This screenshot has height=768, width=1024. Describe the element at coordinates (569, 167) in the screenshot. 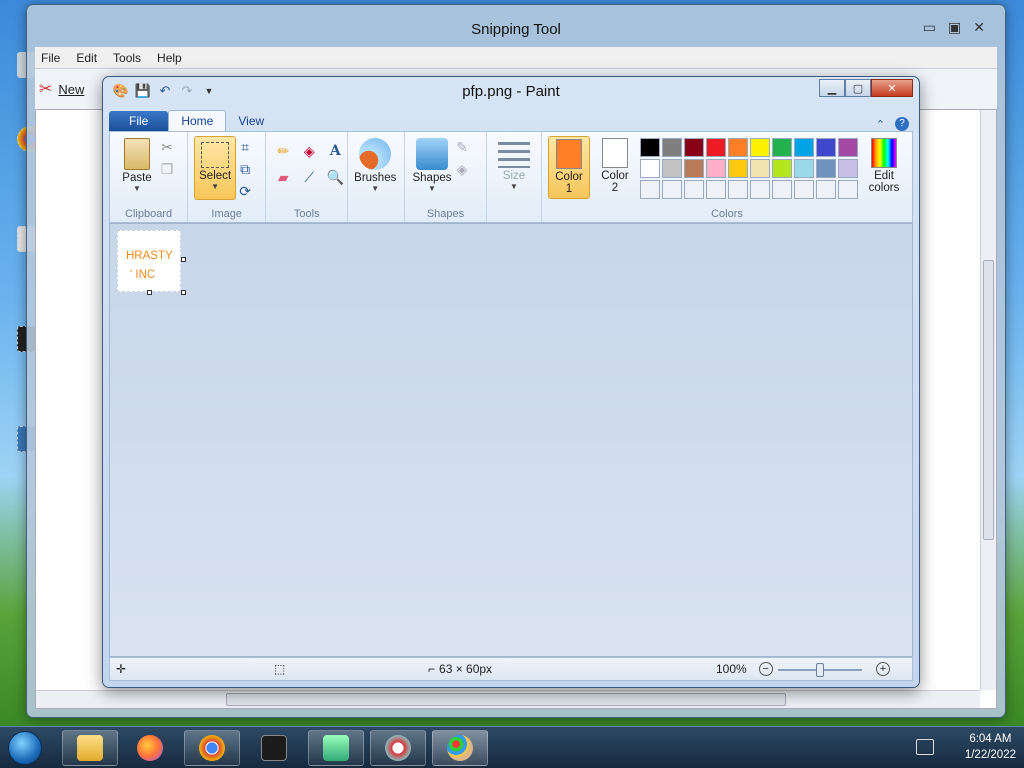

I see `color1-button: Color 1` at that location.